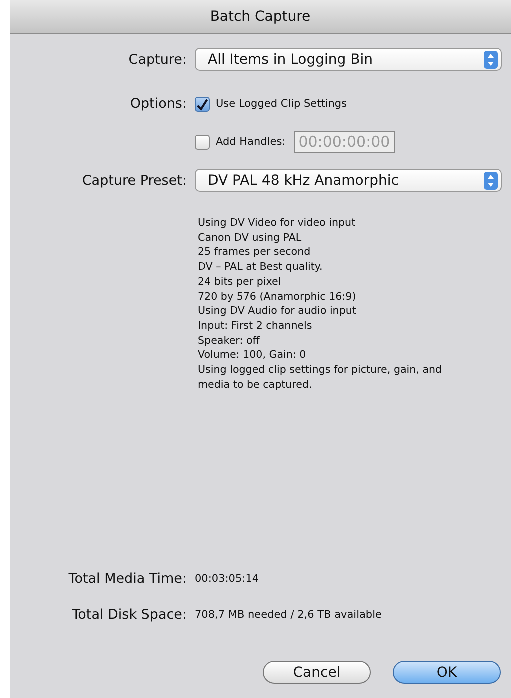 This screenshot has height=698, width=511. I want to click on options-label: Options:, so click(158, 104).